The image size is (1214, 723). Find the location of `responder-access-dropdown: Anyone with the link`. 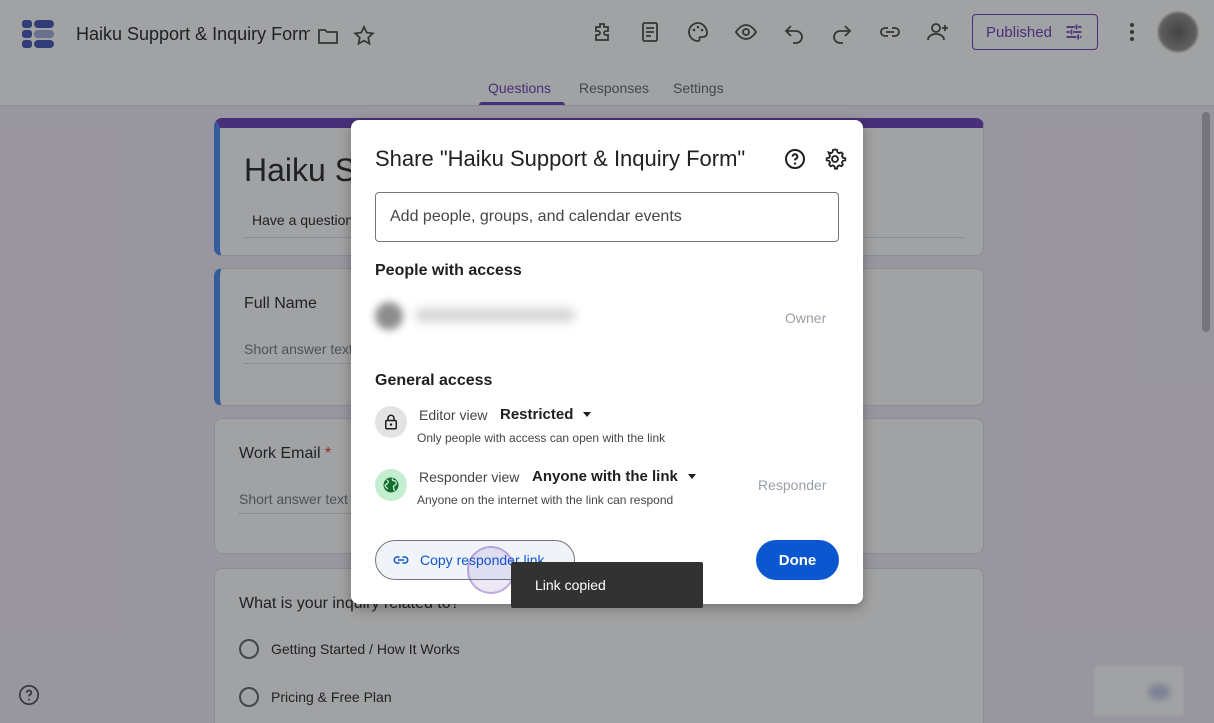

responder-access-dropdown: Anyone with the link is located at coordinates (614, 476).